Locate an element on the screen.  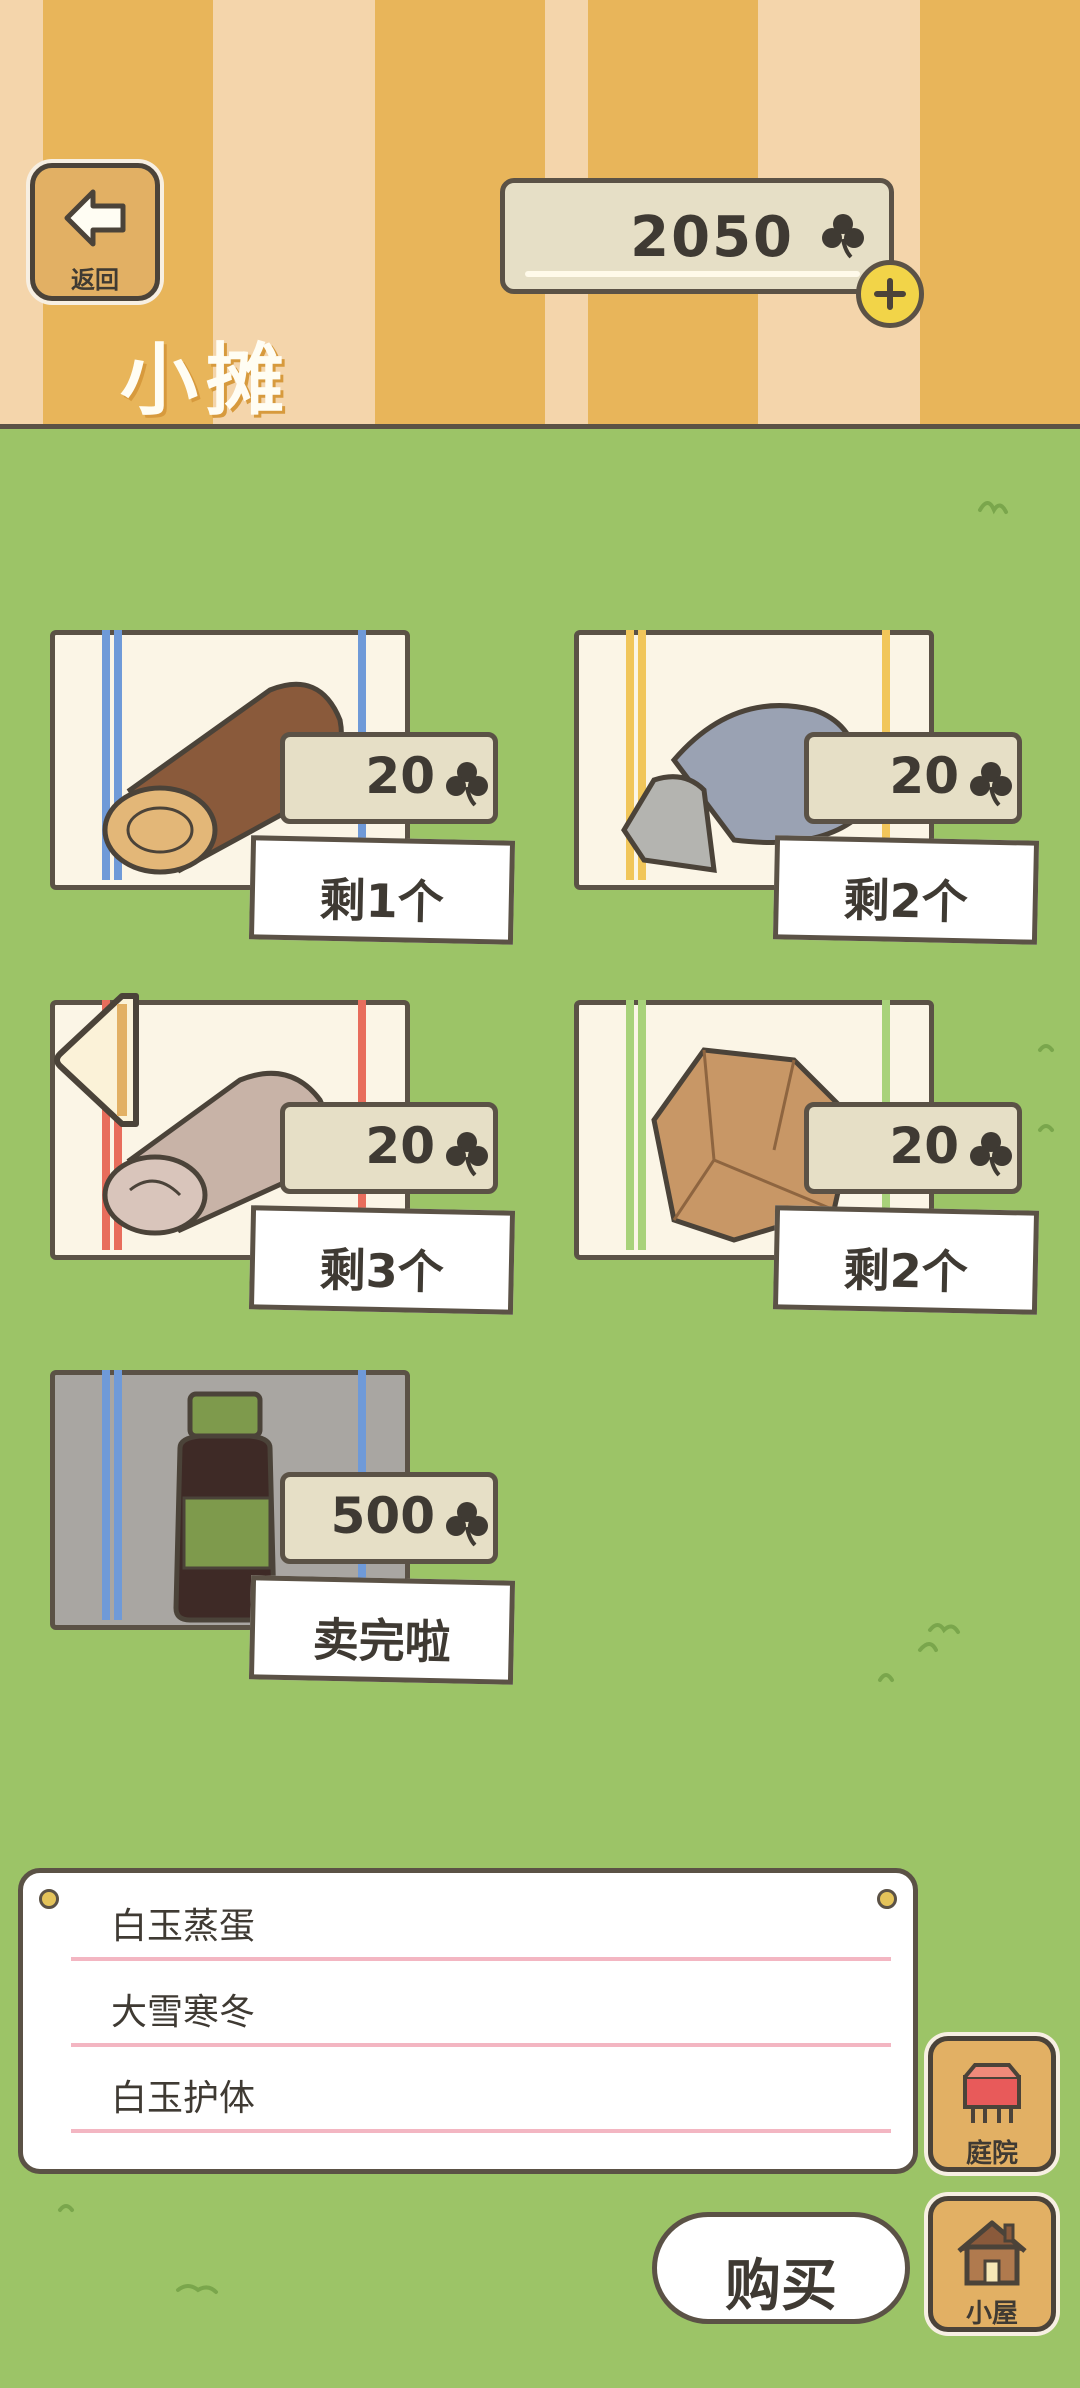
house-label: 小屋 is located at coordinates (991, 2314).